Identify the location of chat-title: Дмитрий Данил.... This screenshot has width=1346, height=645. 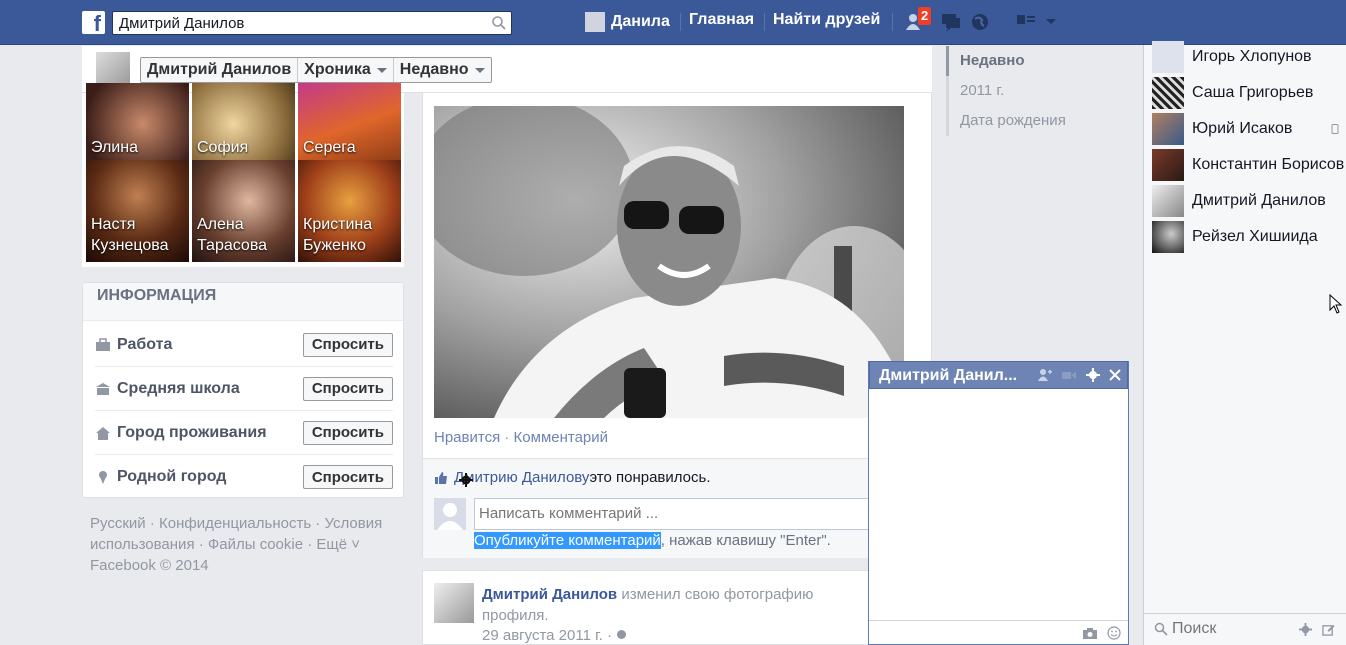
(948, 375).